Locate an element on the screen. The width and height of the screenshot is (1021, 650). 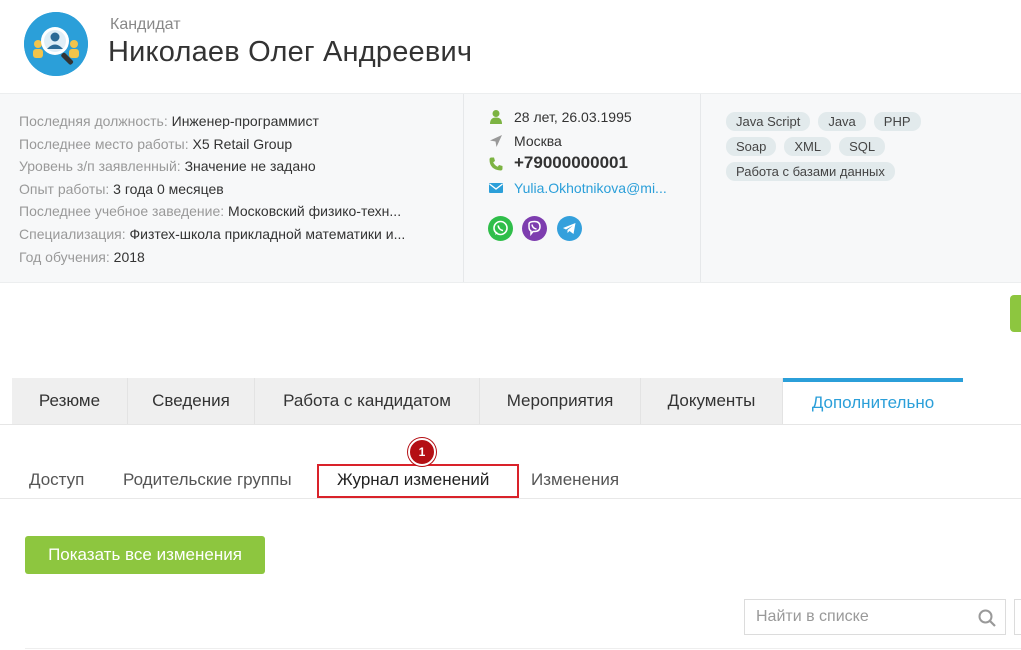
whatsapp-icon is located at coordinates (500, 228).